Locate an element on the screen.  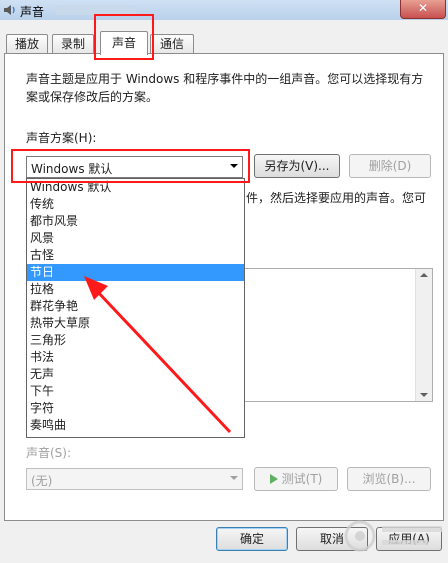
scheme-option: 字符 is located at coordinates (135, 408).